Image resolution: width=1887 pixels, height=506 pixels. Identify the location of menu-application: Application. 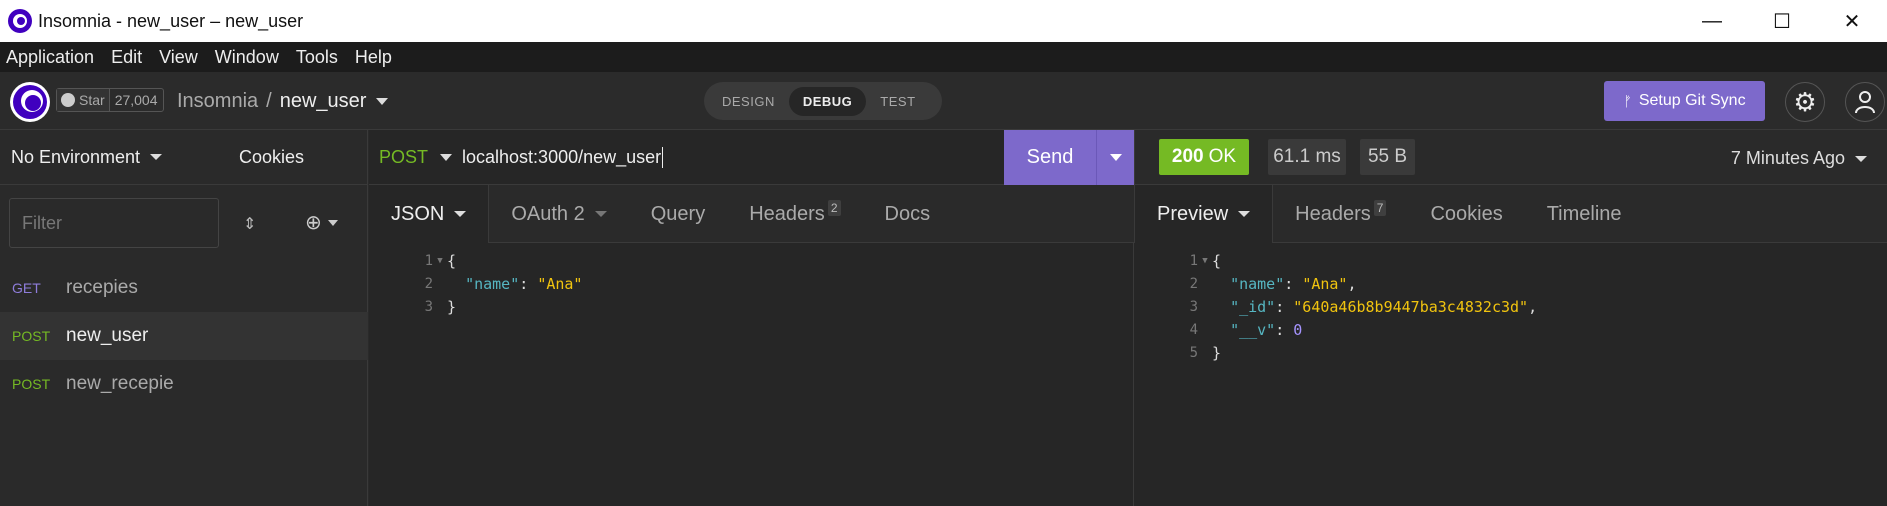
(50, 57).